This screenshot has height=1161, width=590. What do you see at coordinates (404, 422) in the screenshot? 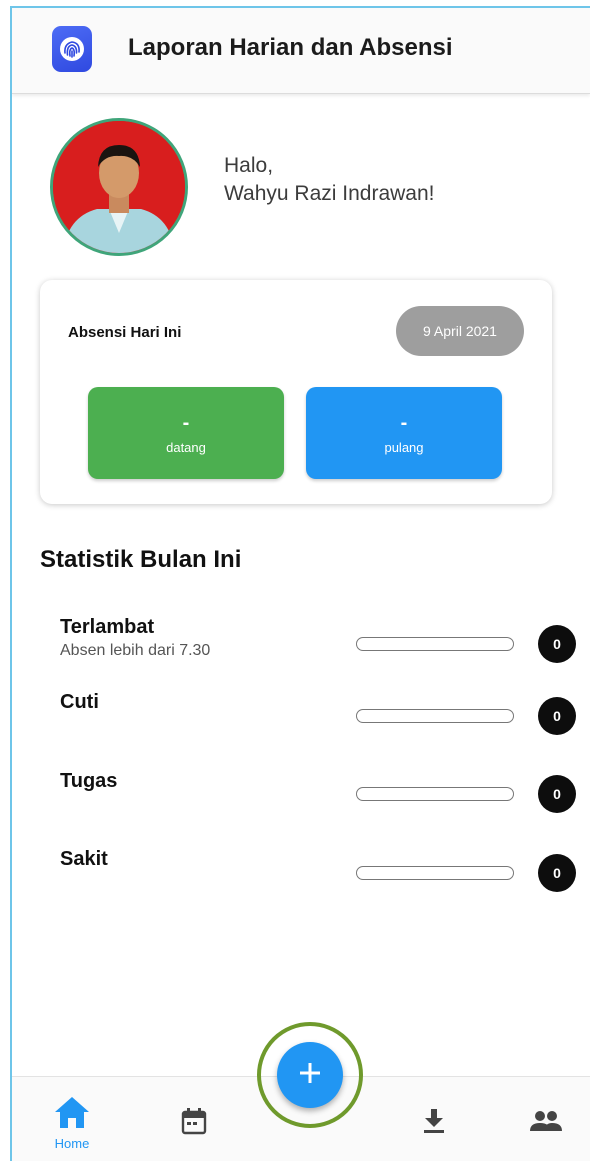
I see `check-out-value: -` at bounding box center [404, 422].